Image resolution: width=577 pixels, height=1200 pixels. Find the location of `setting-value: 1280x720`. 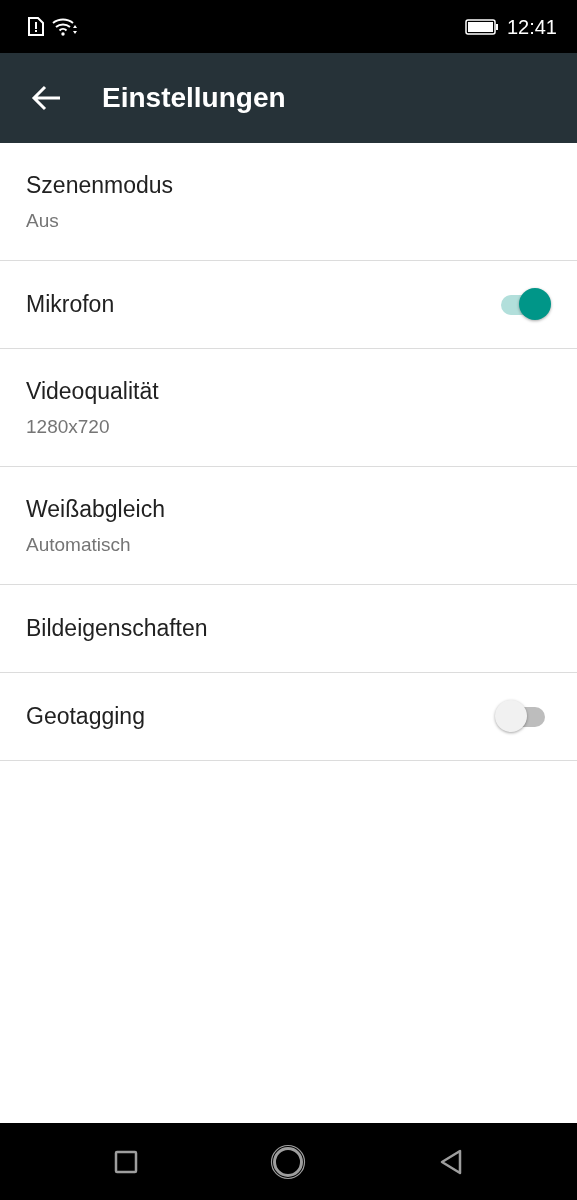

setting-value: 1280x720 is located at coordinates (68, 426).